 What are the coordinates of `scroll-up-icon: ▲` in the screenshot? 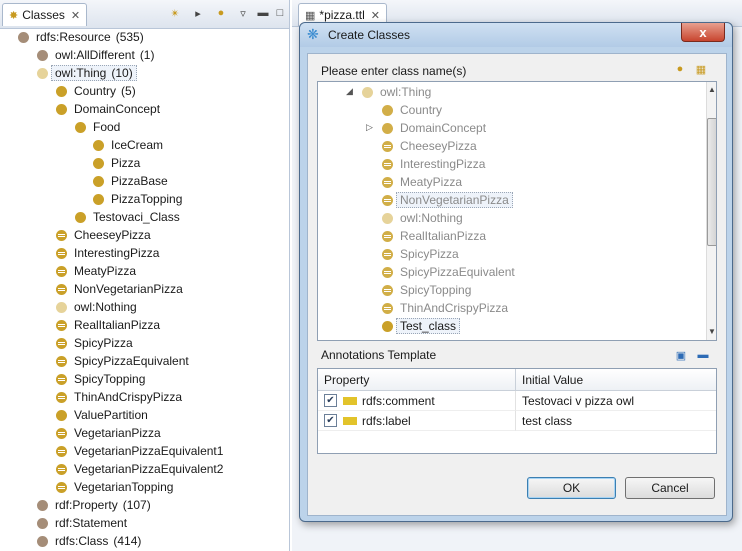 It's located at (712, 89).